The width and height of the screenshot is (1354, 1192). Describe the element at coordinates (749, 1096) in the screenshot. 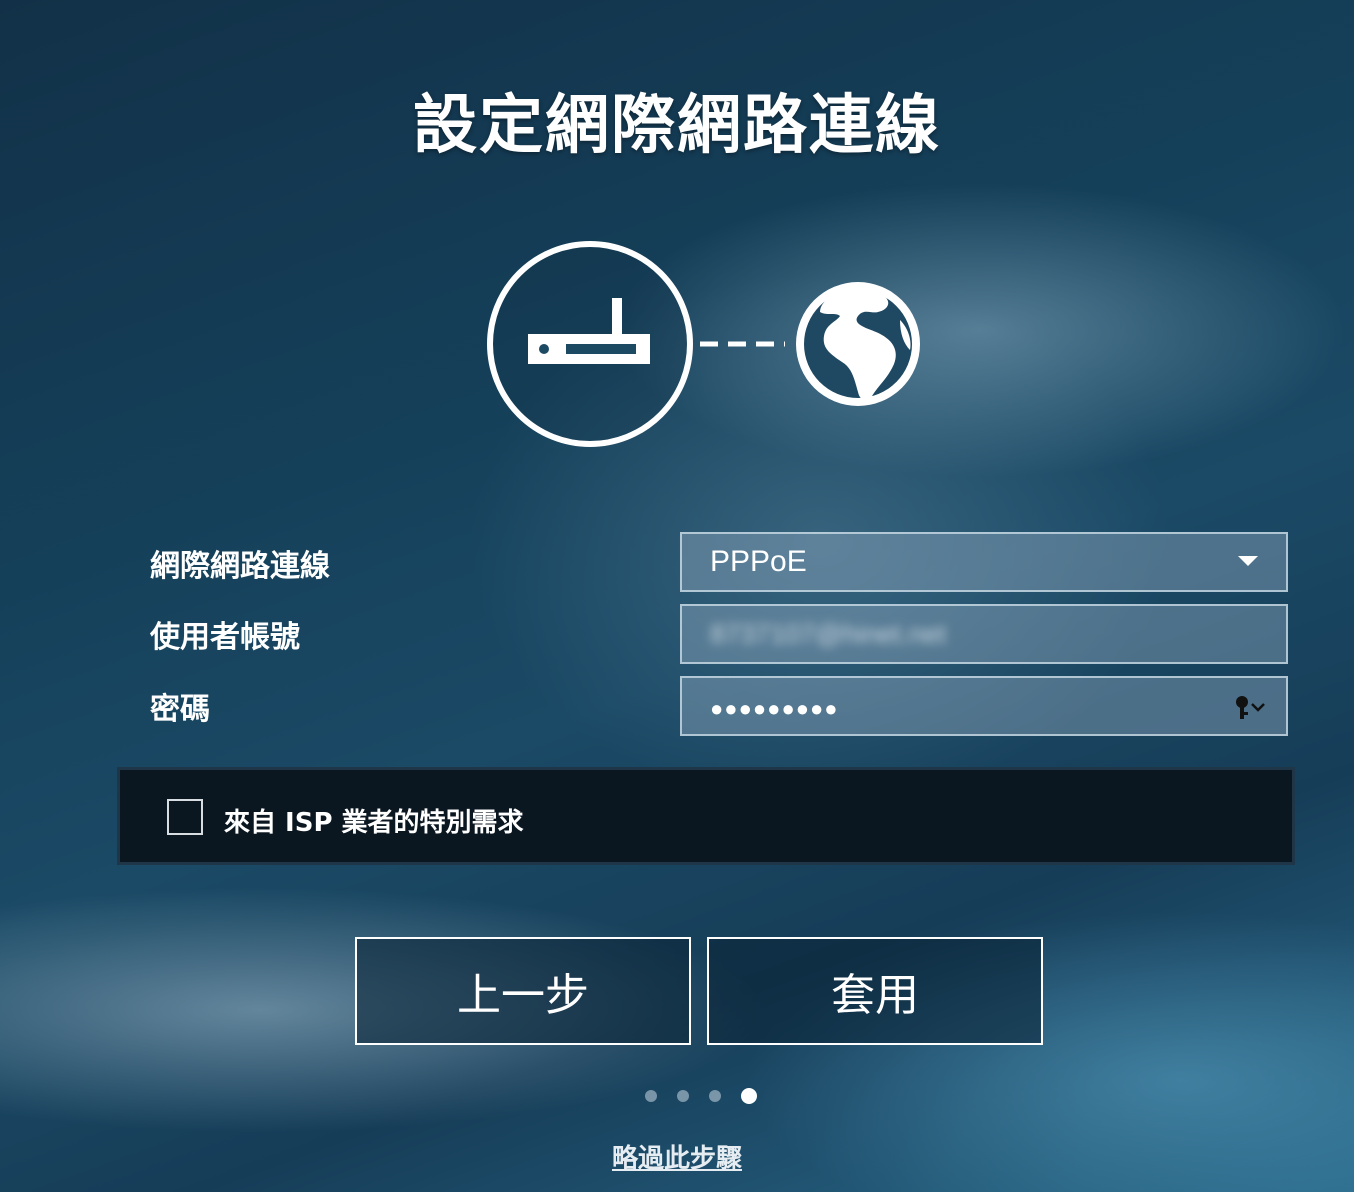

I see `pager-dot-active` at that location.